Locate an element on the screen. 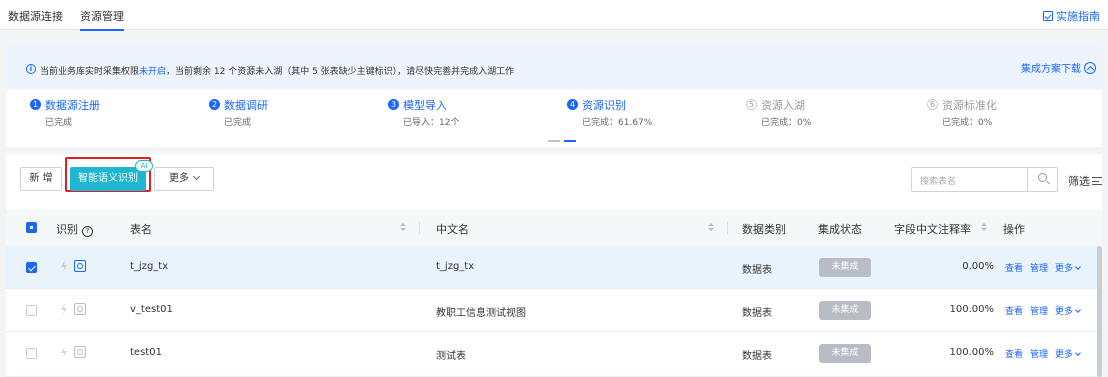  step-number: 3 is located at coordinates (393, 104).